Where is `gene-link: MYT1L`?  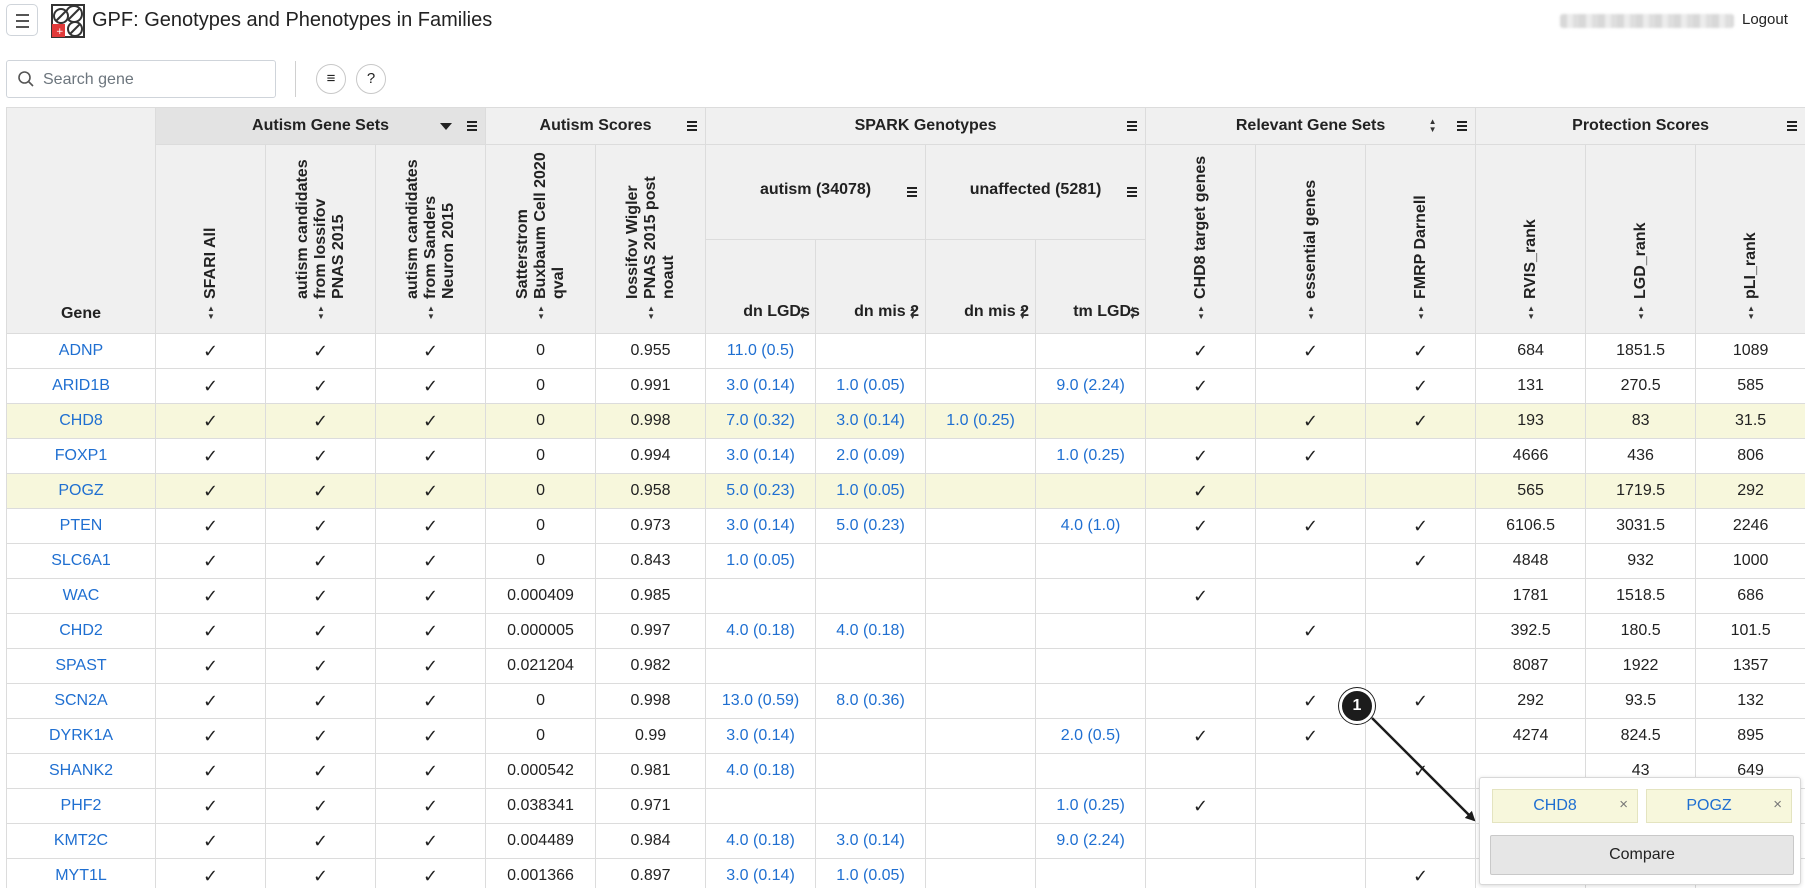
gene-link: MYT1L is located at coordinates (81, 873).